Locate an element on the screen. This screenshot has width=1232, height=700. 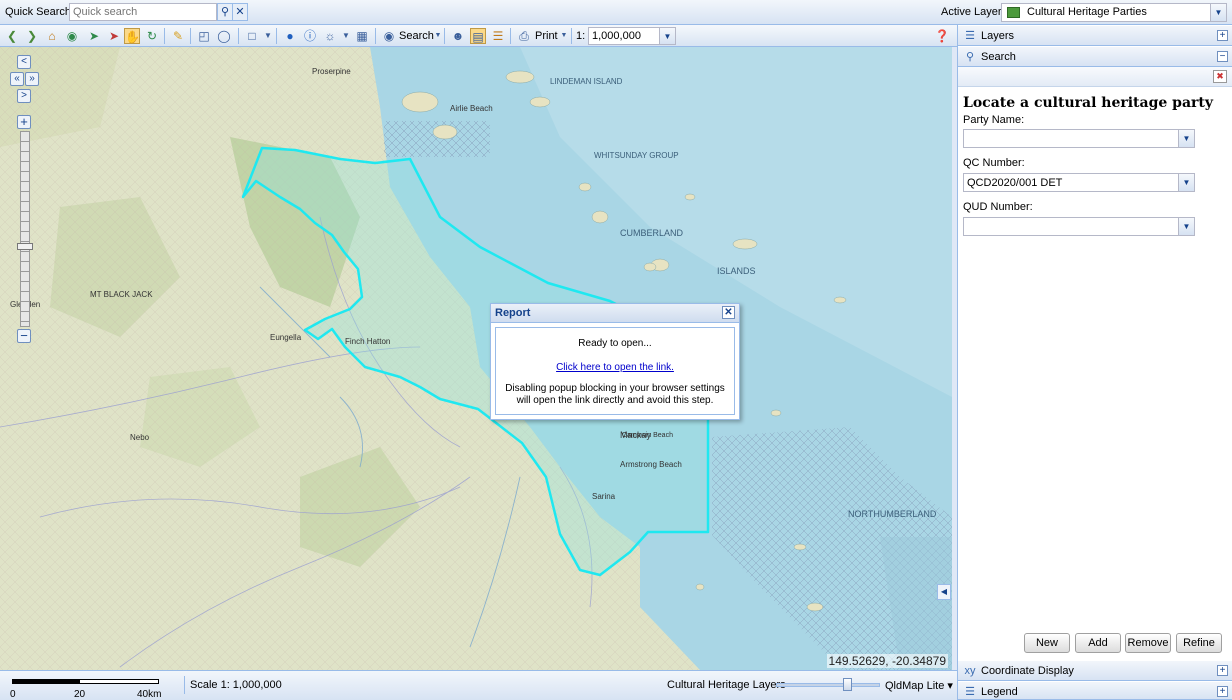
forward-arrow-icon: ❯ is located at coordinates (32, 36).